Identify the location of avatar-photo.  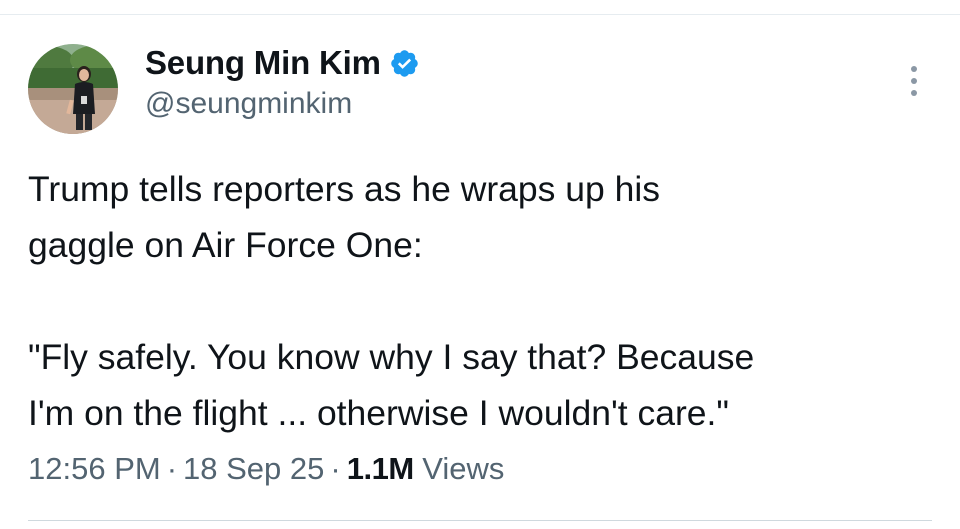
(73, 89).